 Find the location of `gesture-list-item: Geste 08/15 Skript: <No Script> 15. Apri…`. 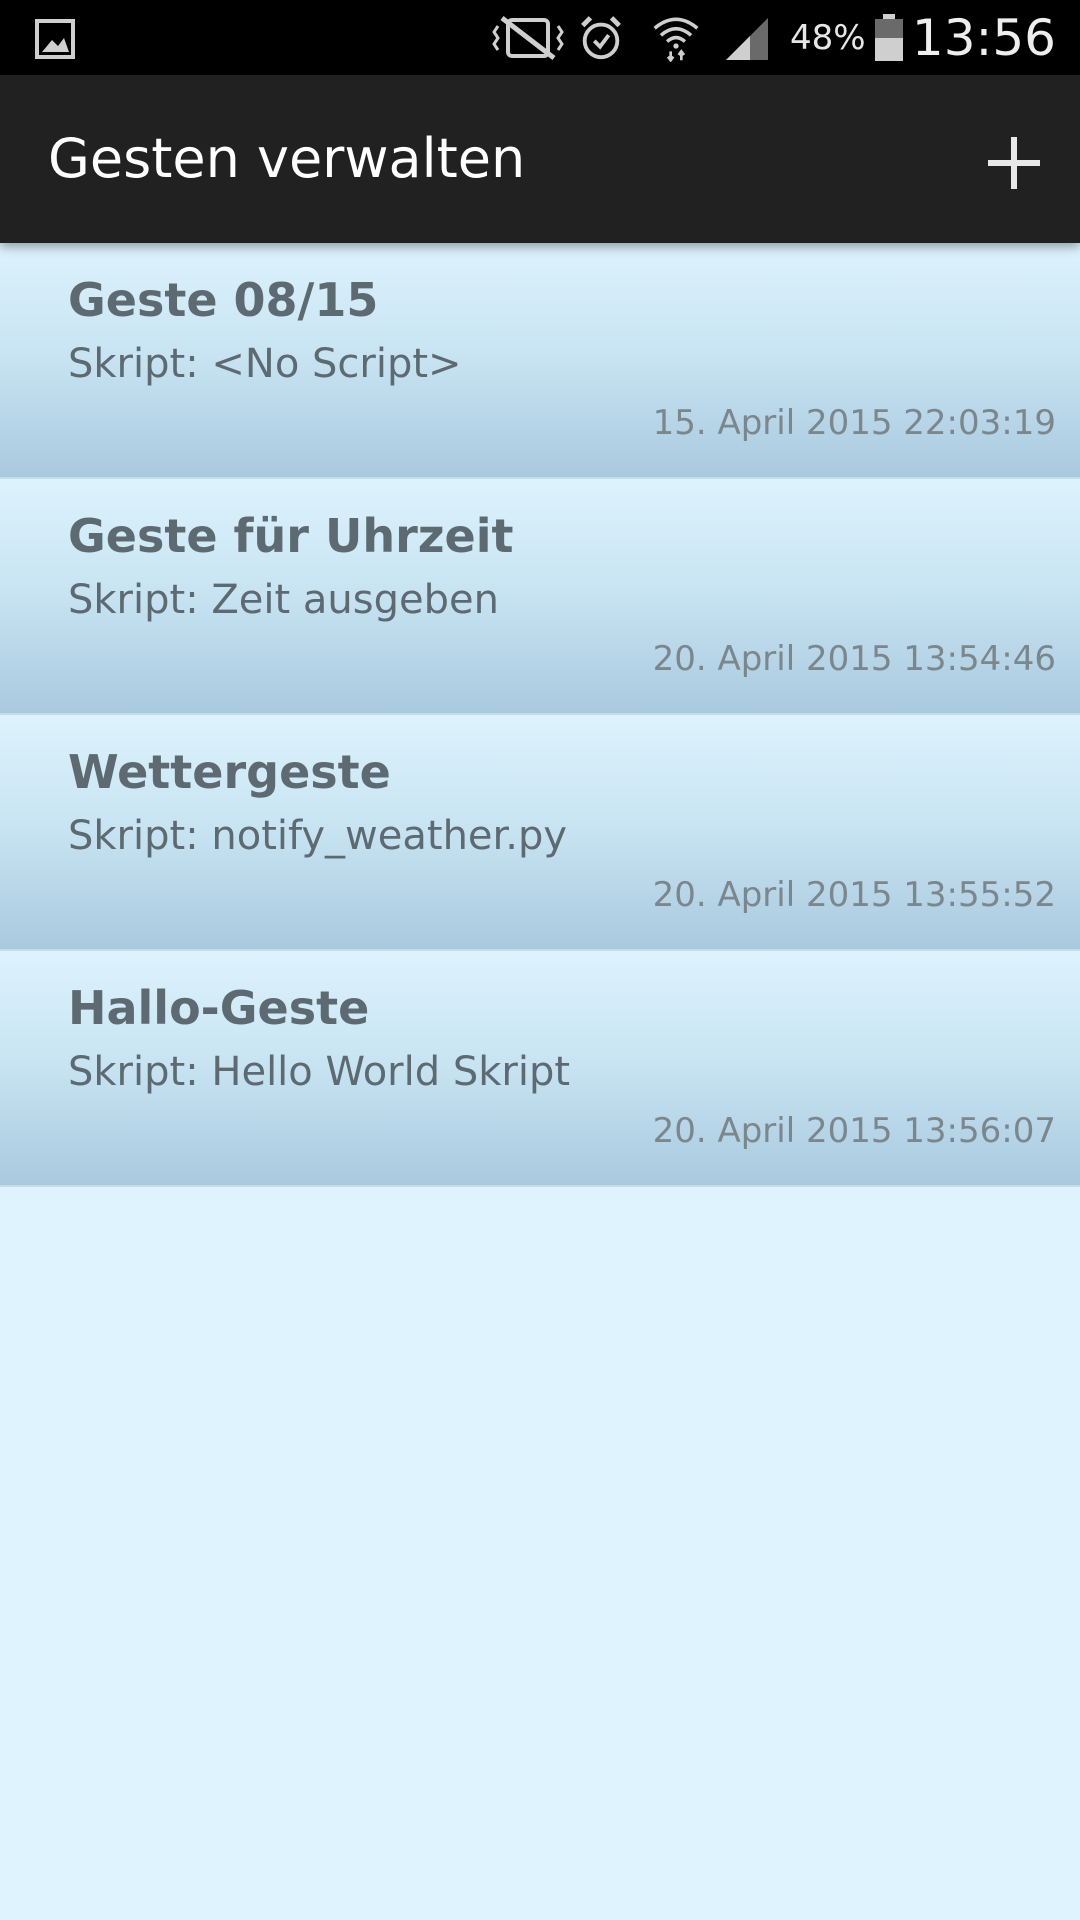

gesture-list-item: Geste 08/15 Skript: <No Script> 15. Apri… is located at coordinates (540, 361).